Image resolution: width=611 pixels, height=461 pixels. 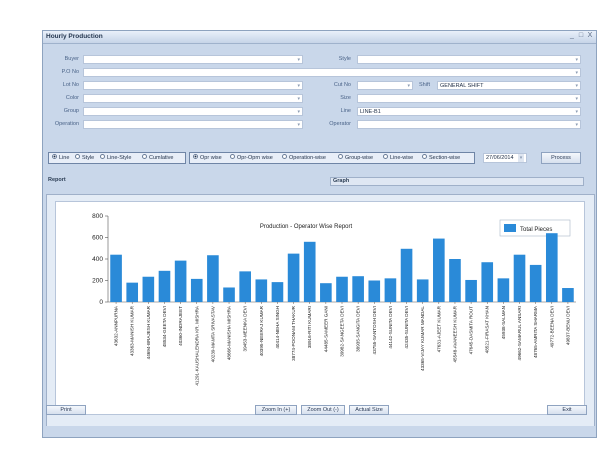 I want to click on x-tick-label: 48666-MANISHA MISHRA, so click(x=229, y=332).